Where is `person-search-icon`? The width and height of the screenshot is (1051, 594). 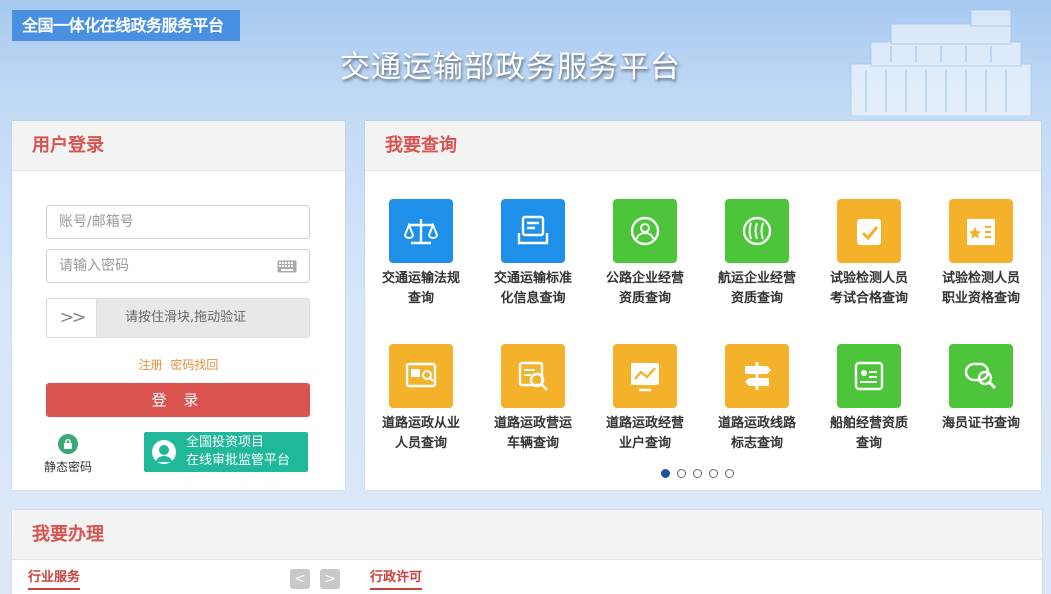 person-search-icon is located at coordinates (645, 231).